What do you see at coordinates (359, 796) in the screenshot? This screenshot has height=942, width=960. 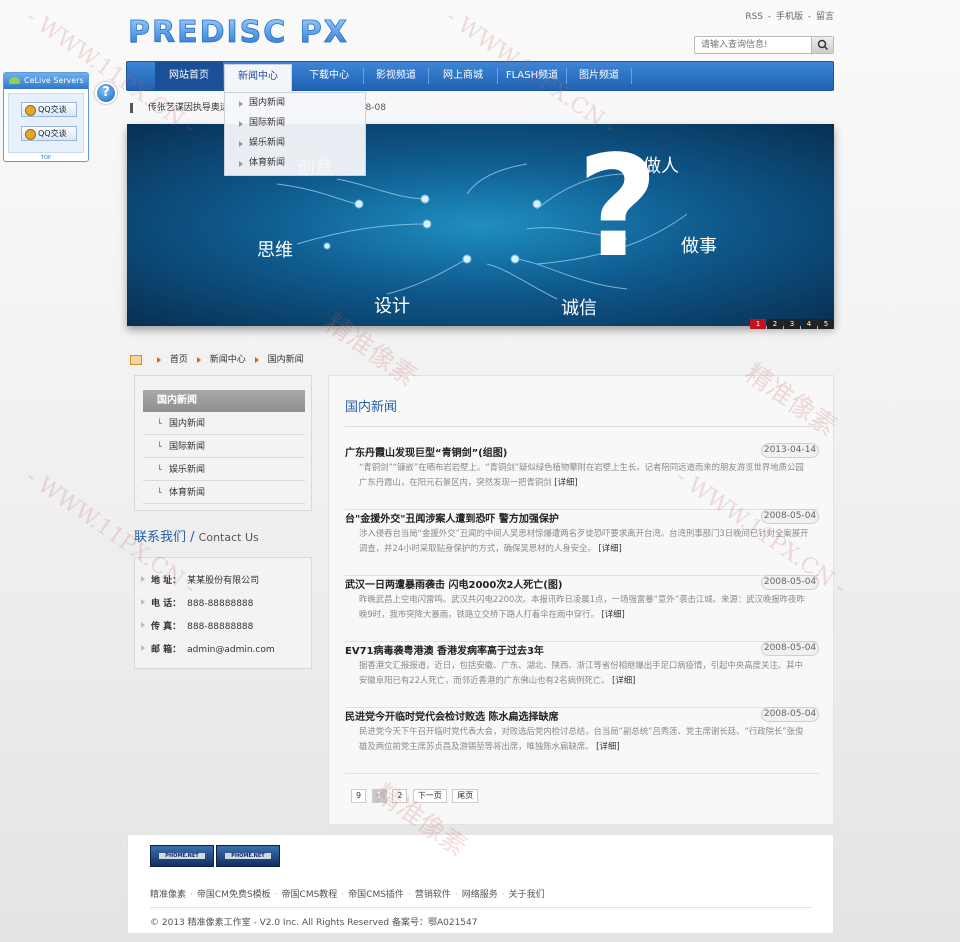 I see `page-count: 9` at bounding box center [359, 796].